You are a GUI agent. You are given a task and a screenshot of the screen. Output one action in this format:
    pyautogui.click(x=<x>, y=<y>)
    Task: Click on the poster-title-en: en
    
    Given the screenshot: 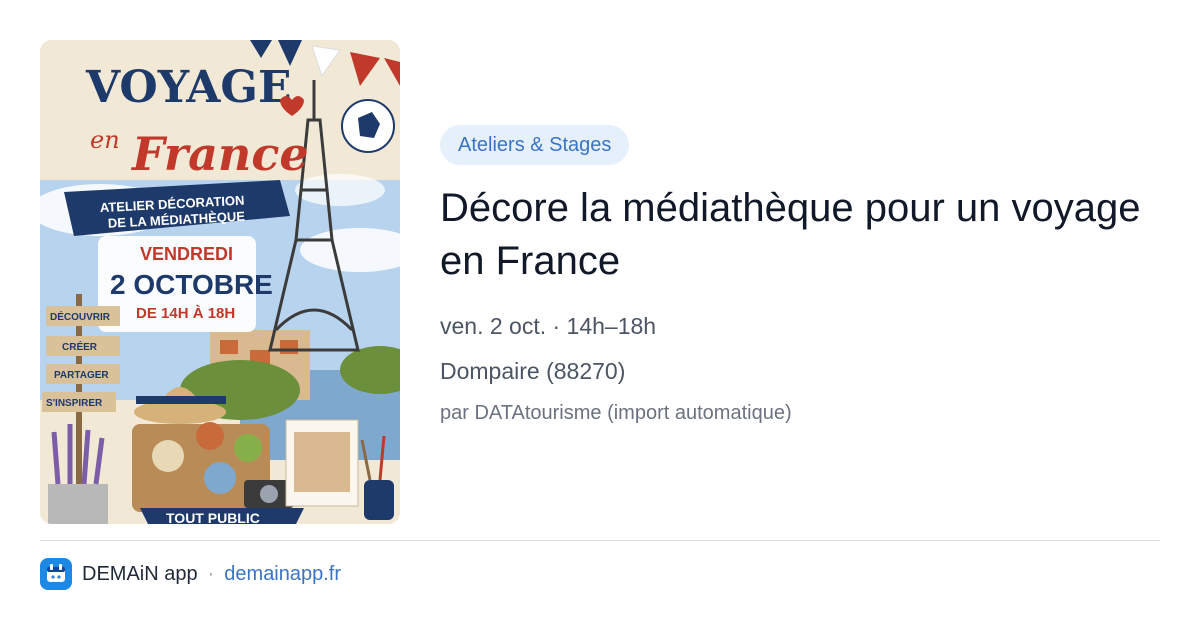 What is the action you would take?
    pyautogui.click(x=105, y=140)
    